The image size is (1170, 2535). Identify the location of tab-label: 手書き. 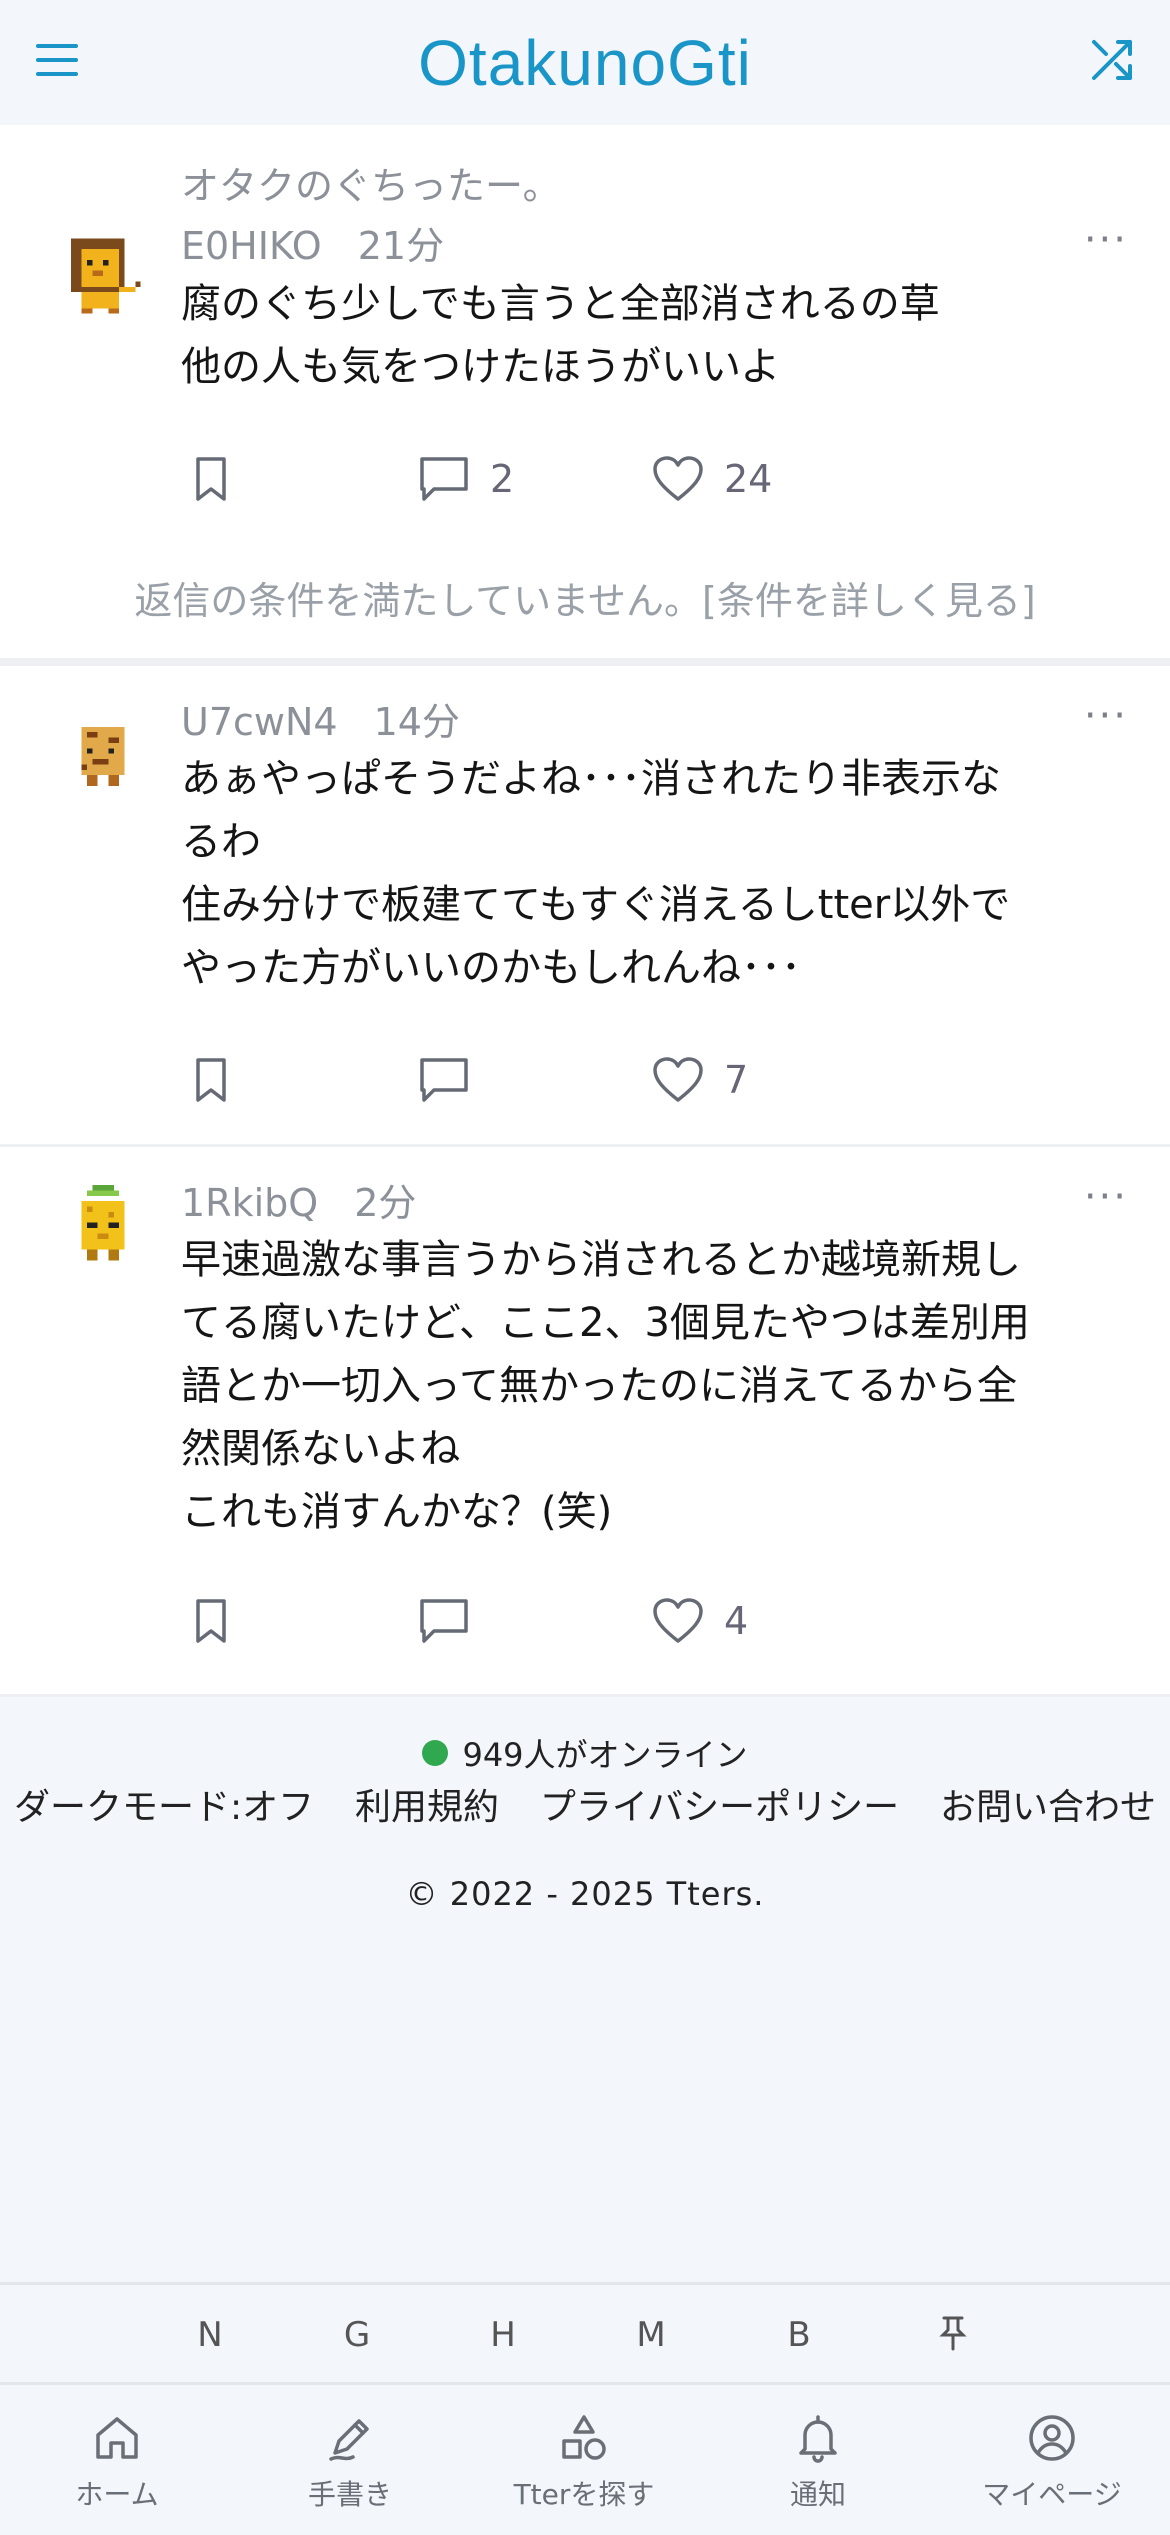
(349, 2494).